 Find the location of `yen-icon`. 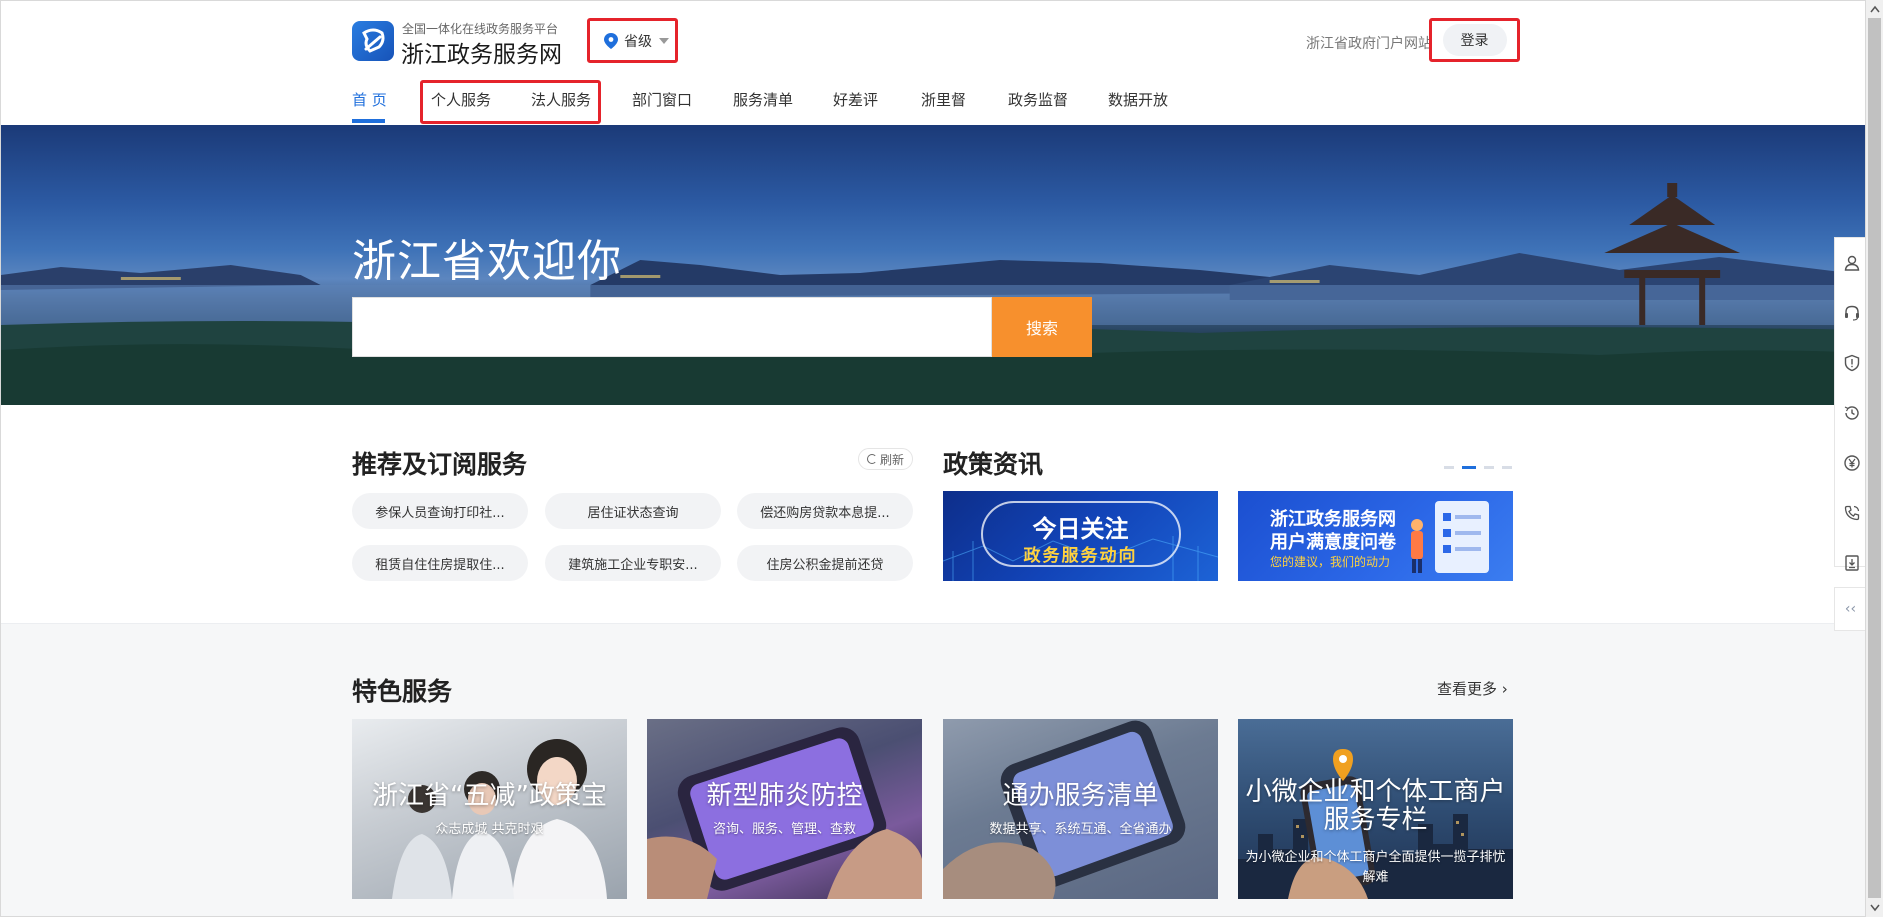

yen-icon is located at coordinates (1851, 463).